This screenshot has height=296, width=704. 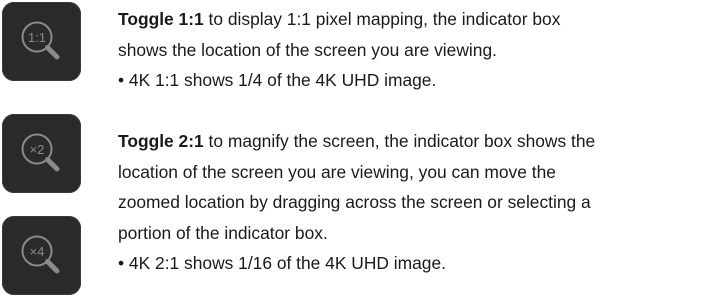 What do you see at coordinates (277, 80) in the screenshot?
I see `section-1-line-3: • 4K 1:1 shows 1/4 of the 4K UHD image.` at bounding box center [277, 80].